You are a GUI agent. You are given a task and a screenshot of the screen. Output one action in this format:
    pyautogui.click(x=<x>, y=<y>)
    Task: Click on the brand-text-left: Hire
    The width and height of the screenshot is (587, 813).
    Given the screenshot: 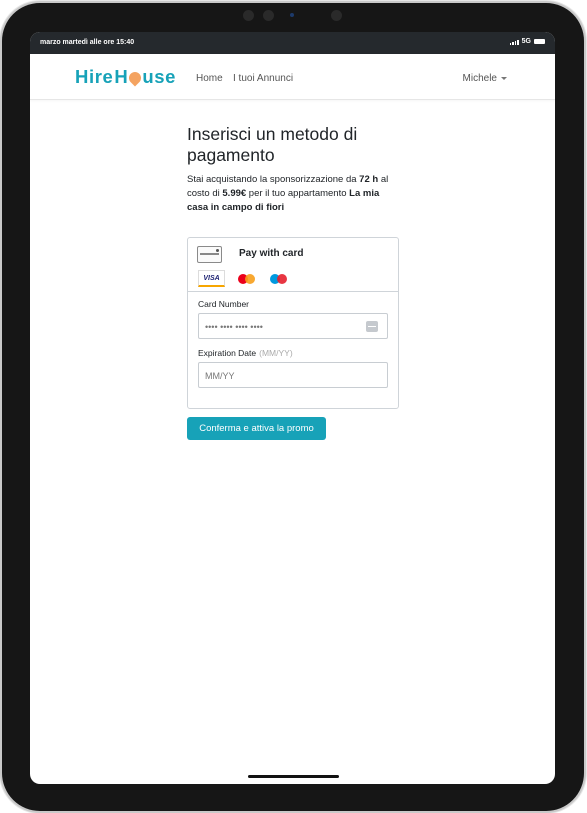 What is the action you would take?
    pyautogui.click(x=94, y=76)
    